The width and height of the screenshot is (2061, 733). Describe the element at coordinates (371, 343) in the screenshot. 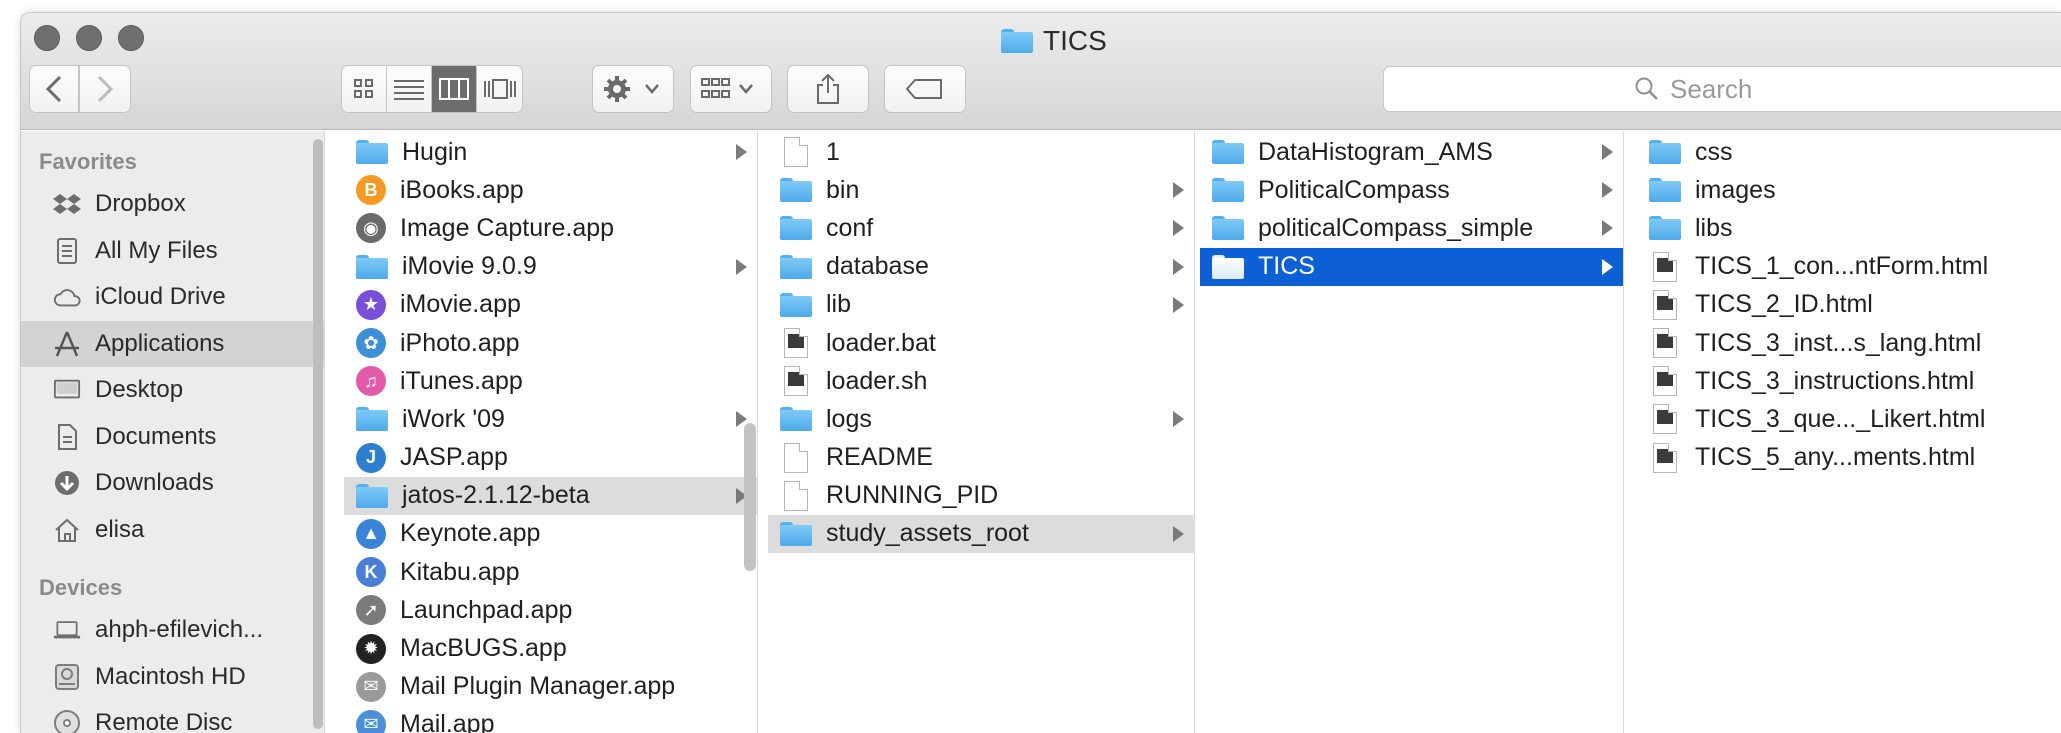

I see `iphoto-app-icon: ✿` at that location.